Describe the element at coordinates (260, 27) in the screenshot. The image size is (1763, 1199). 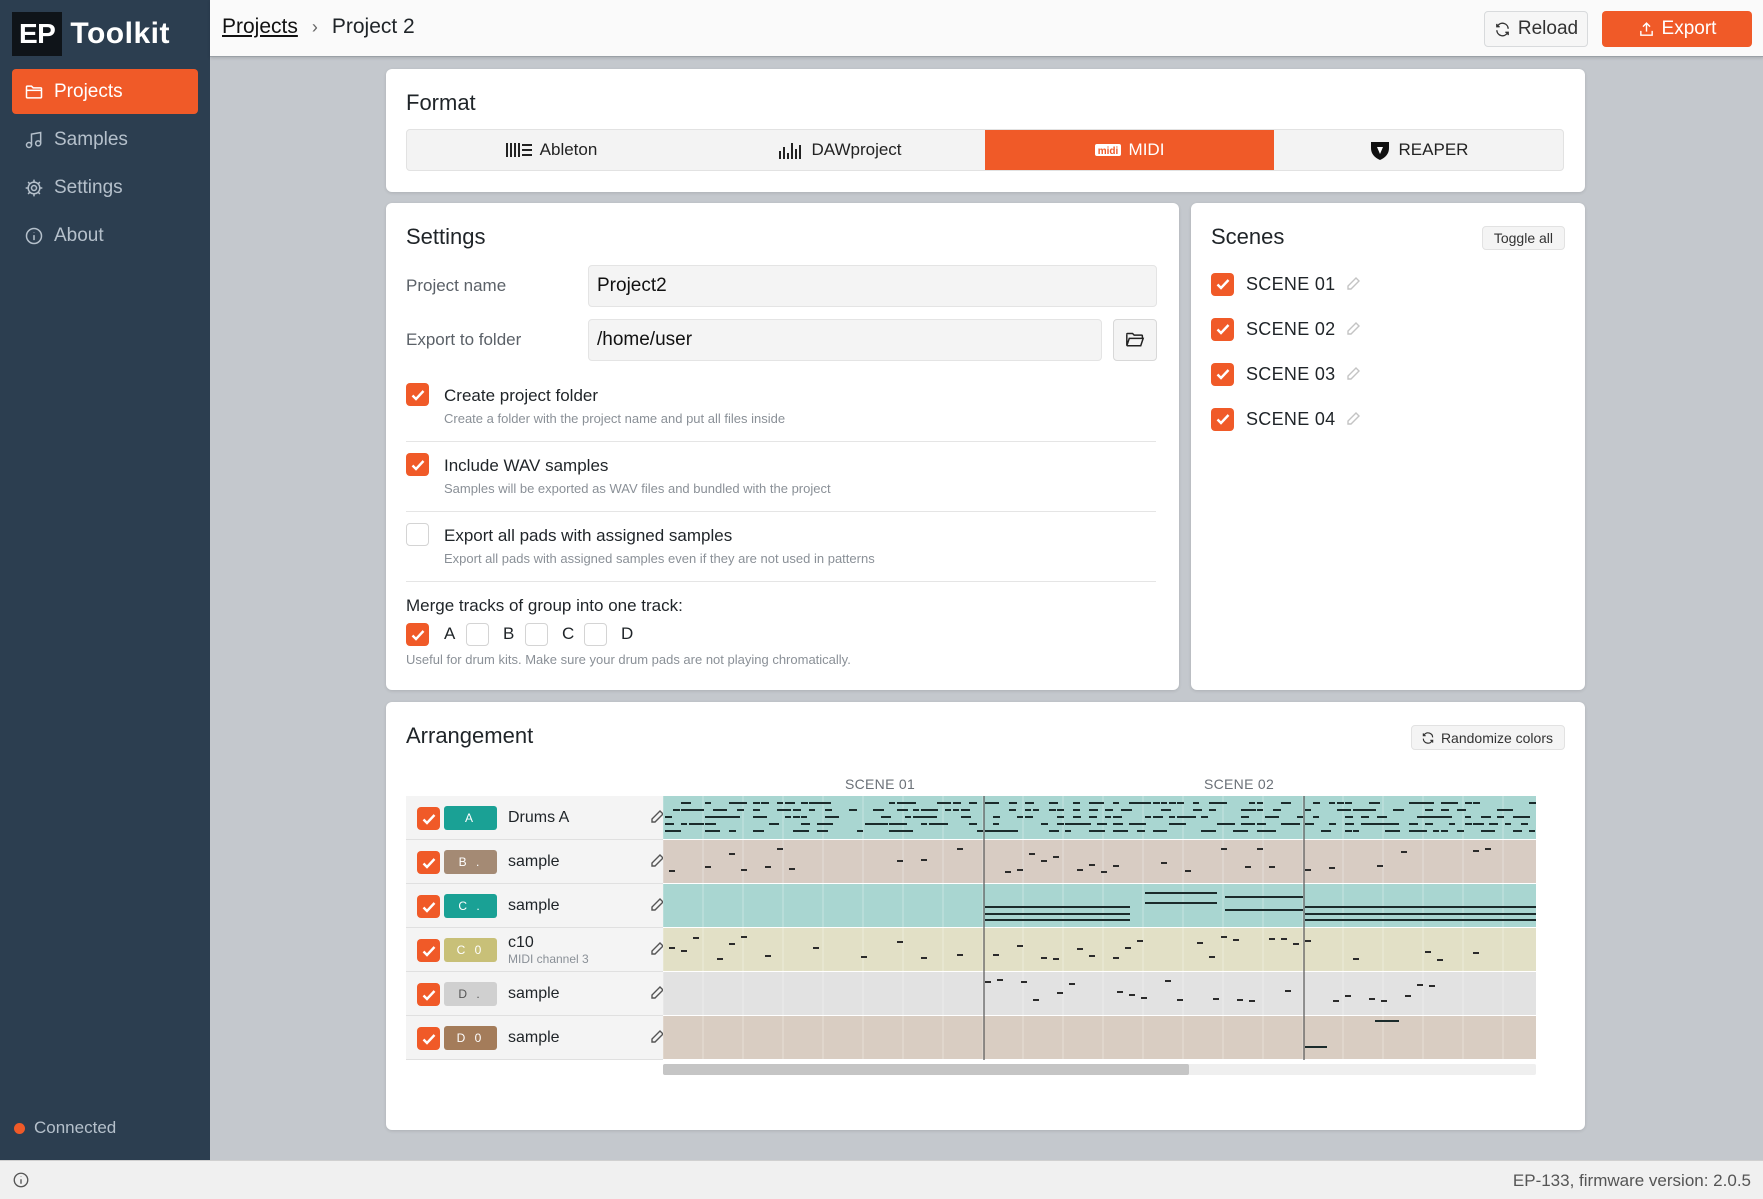
I see `breadcrumb-projects-link: Projects` at that location.